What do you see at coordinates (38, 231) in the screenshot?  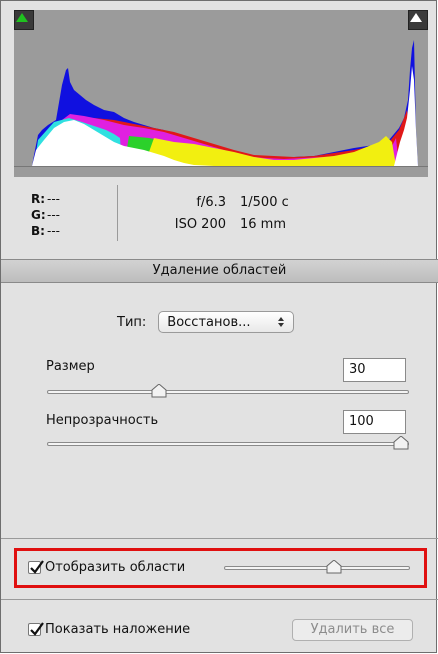 I see `b-label: B:` at bounding box center [38, 231].